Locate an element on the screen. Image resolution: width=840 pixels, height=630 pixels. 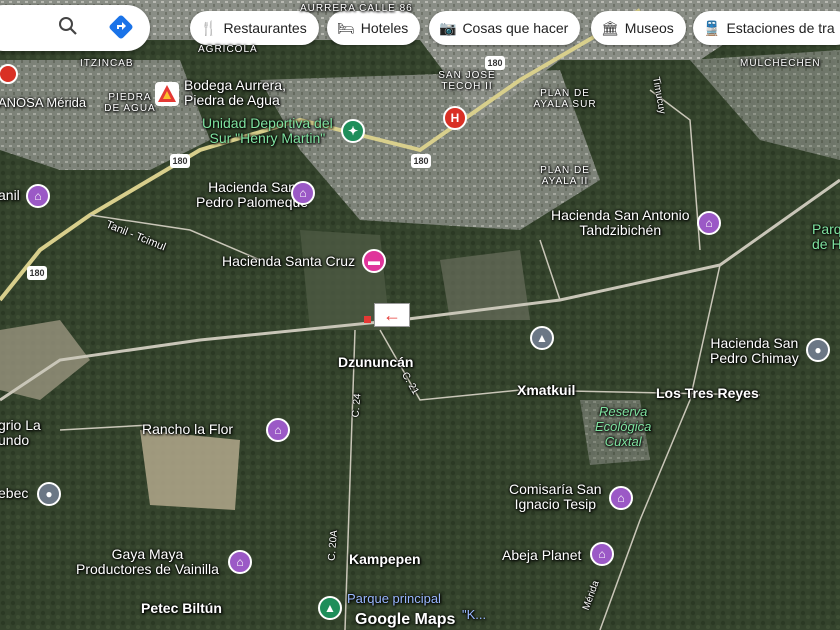
place-label: grio La undo is located at coordinates (20, 433).